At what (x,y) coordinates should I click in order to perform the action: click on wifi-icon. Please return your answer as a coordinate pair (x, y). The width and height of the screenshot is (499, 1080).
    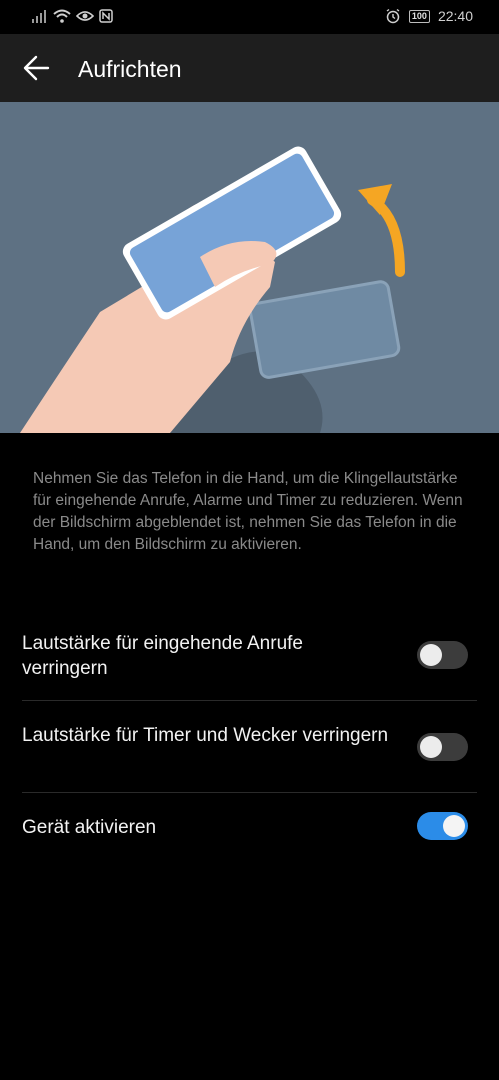
    Looking at the image, I should click on (62, 16).